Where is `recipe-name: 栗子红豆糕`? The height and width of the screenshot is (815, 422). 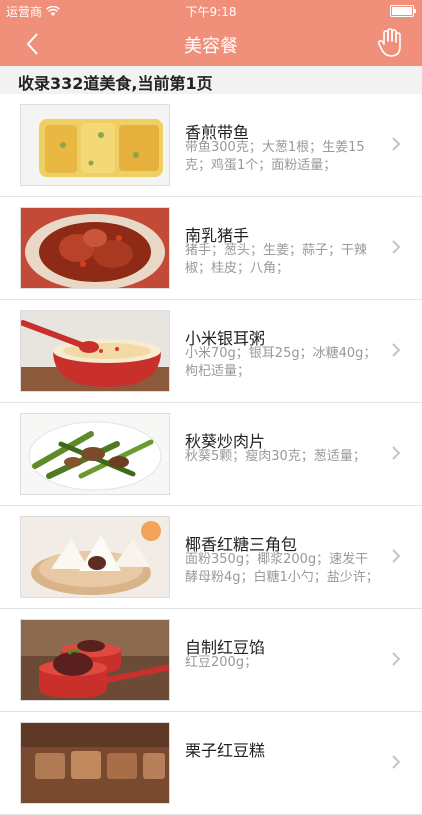
recipe-name: 栗子红豆糕 is located at coordinates (225, 750).